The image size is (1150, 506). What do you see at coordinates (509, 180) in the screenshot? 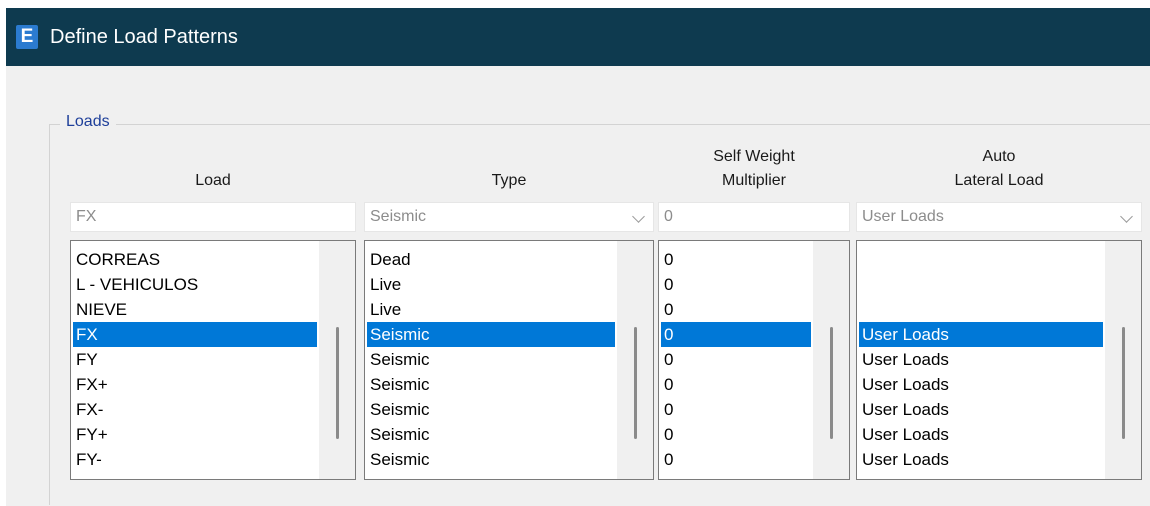
I see `type-column-header: Type` at bounding box center [509, 180].